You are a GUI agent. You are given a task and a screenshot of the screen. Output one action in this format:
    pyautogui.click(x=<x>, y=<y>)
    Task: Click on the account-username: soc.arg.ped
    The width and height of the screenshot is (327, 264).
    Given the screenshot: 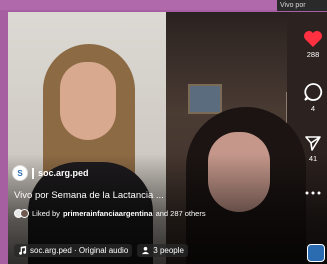 What is the action you would take?
    pyautogui.click(x=63, y=173)
    